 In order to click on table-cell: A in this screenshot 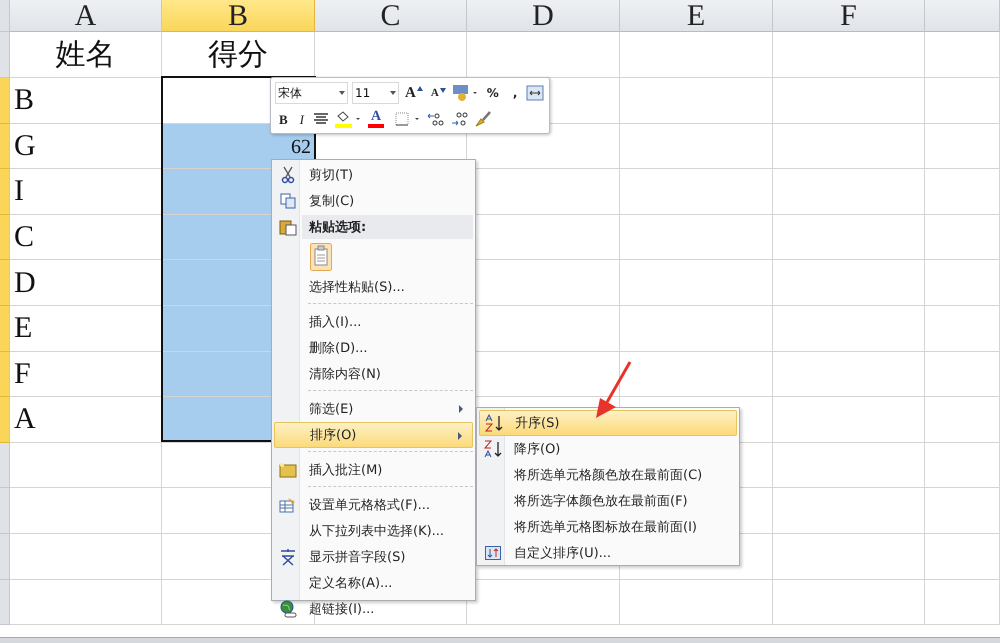, I will do `click(86, 420)`.